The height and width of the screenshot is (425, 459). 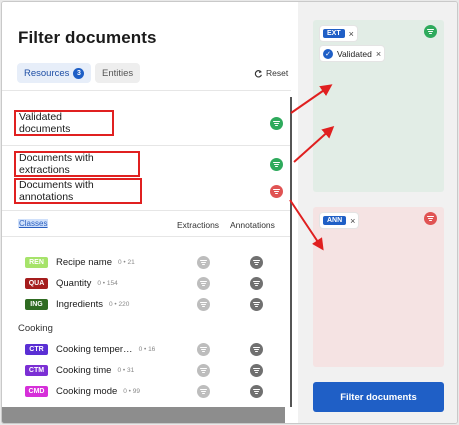 What do you see at coordinates (312, 167) in the screenshot?
I see `annotation-arrows` at bounding box center [312, 167].